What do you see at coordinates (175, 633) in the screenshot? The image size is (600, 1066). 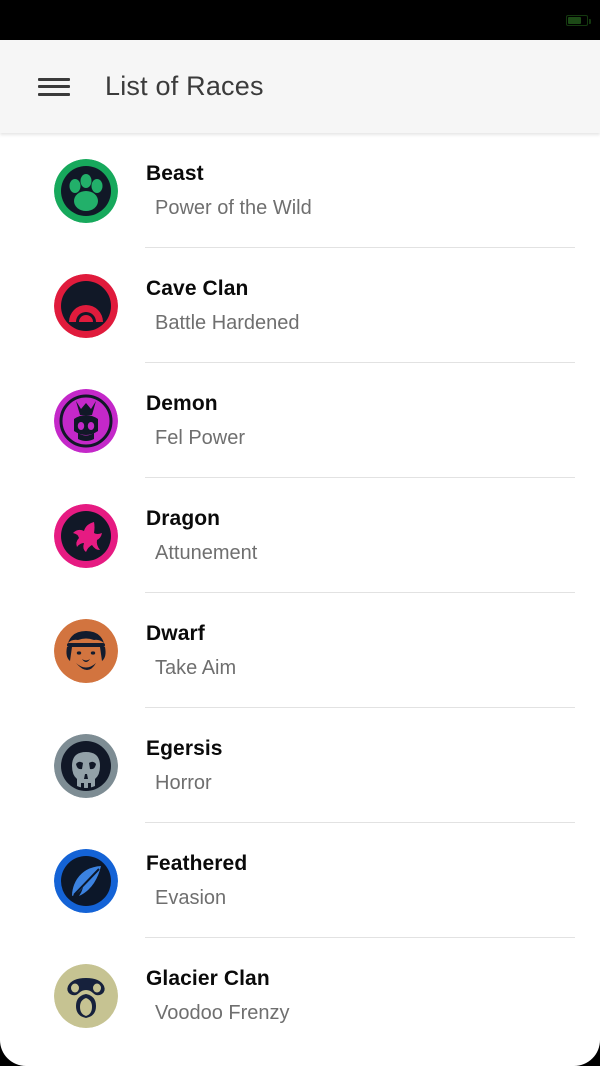 I see `race-name: Dwarf` at bounding box center [175, 633].